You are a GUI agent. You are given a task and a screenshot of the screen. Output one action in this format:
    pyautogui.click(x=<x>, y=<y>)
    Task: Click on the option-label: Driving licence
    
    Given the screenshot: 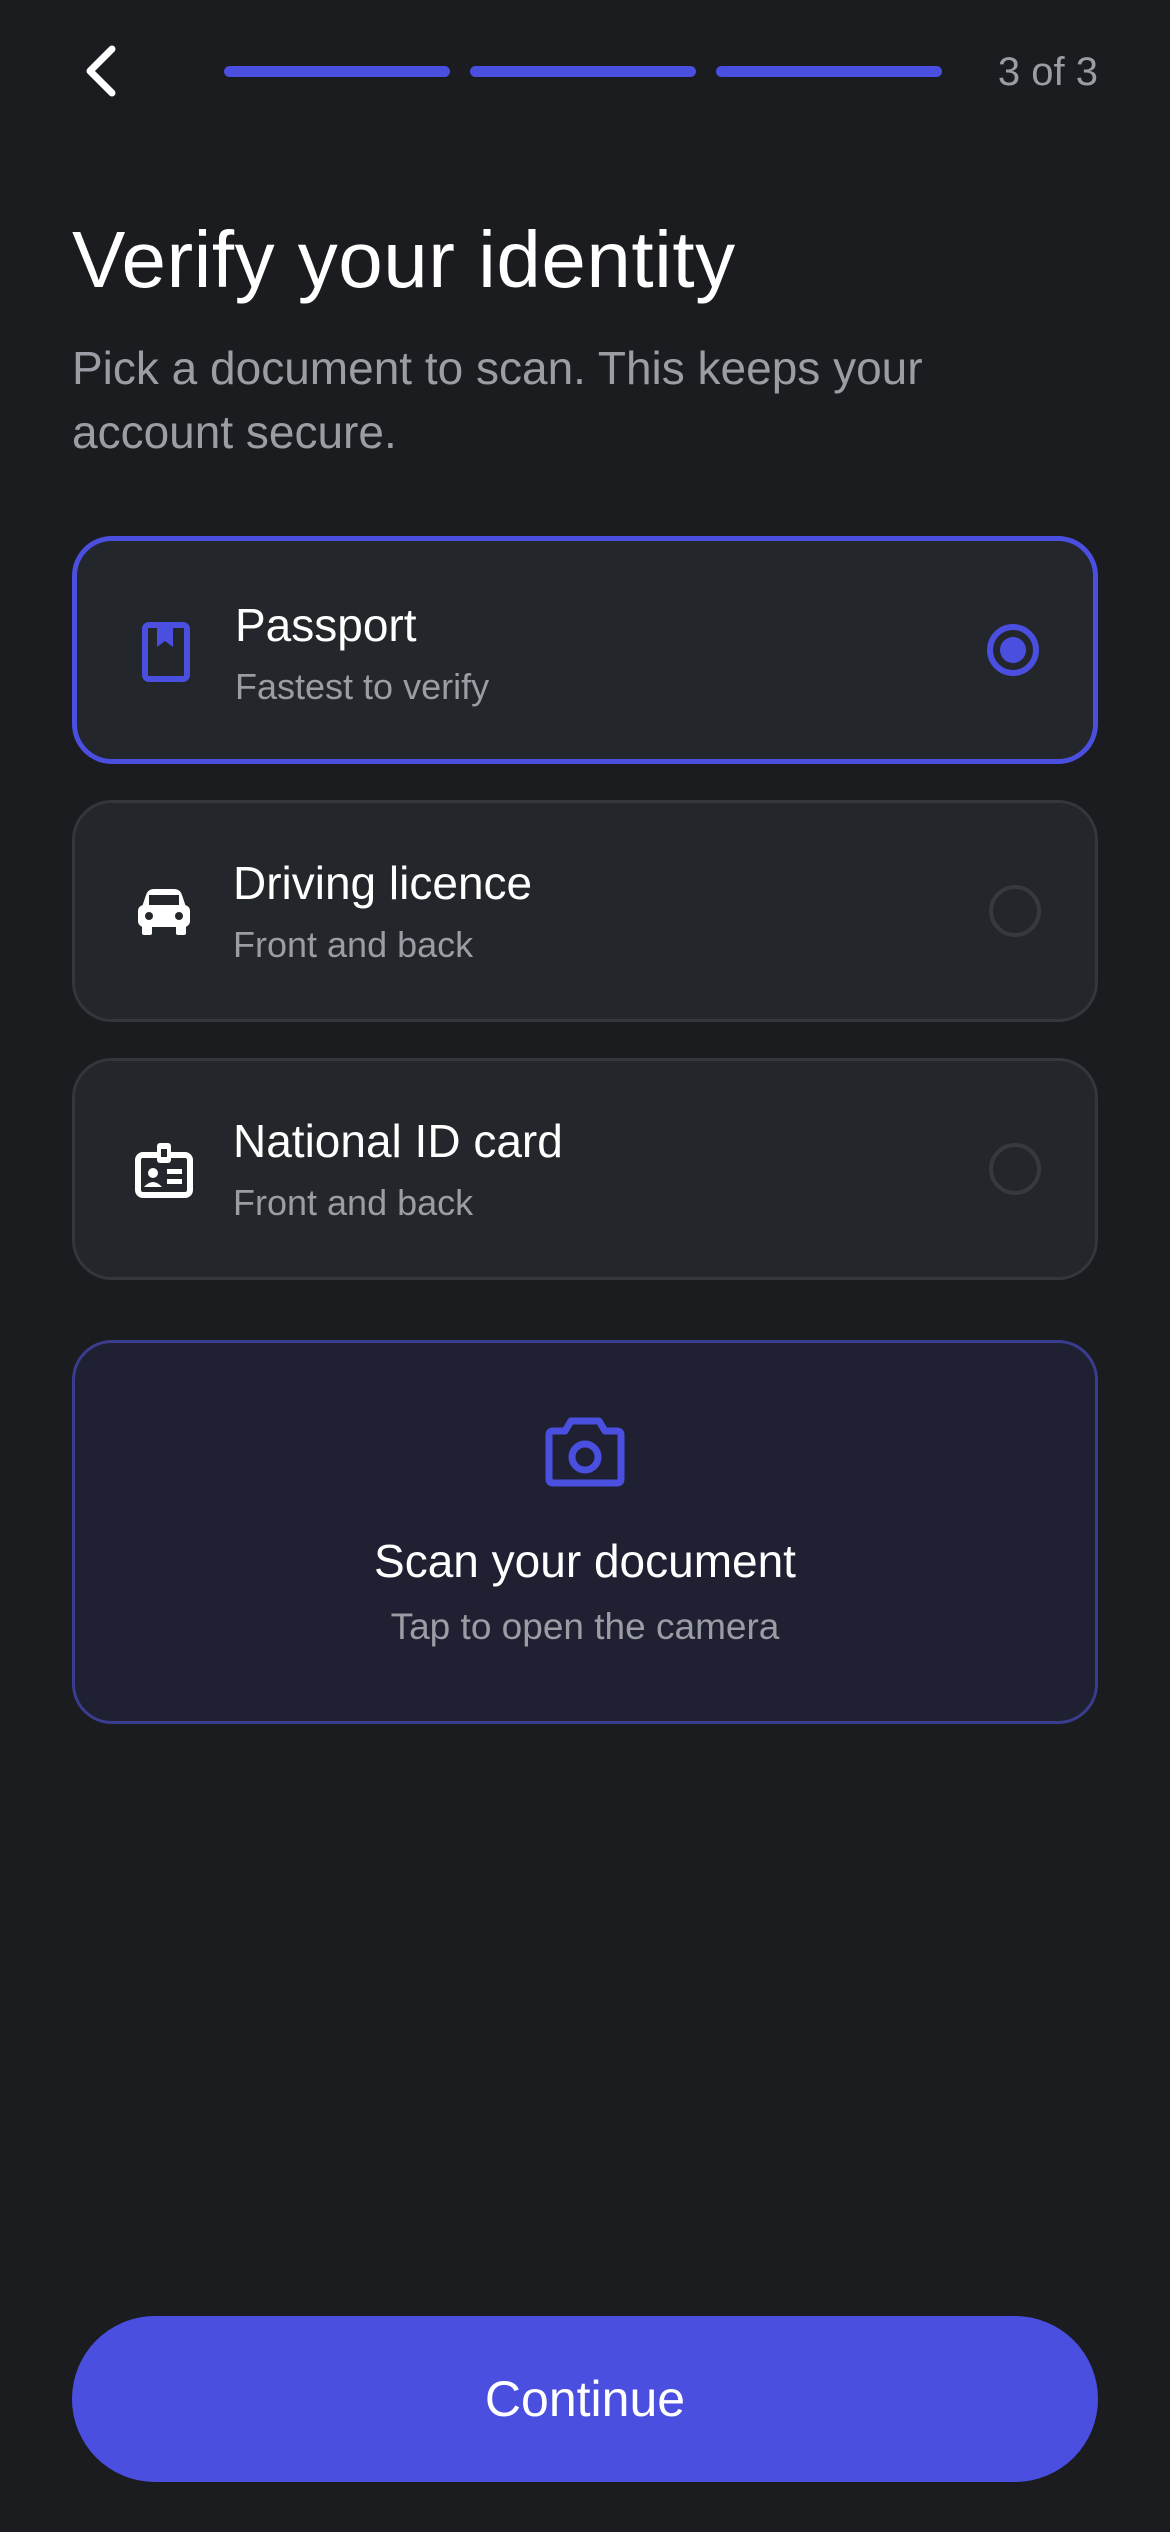 What is the action you would take?
    pyautogui.click(x=383, y=883)
    